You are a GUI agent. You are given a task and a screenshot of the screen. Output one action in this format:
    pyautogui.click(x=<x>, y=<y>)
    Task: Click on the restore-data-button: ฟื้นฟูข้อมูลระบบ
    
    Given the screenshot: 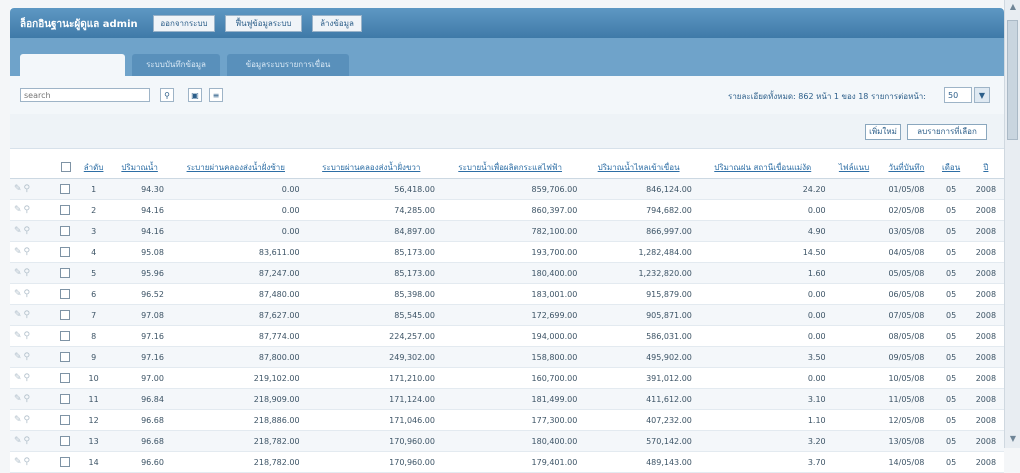 What is the action you would take?
    pyautogui.click(x=263, y=23)
    